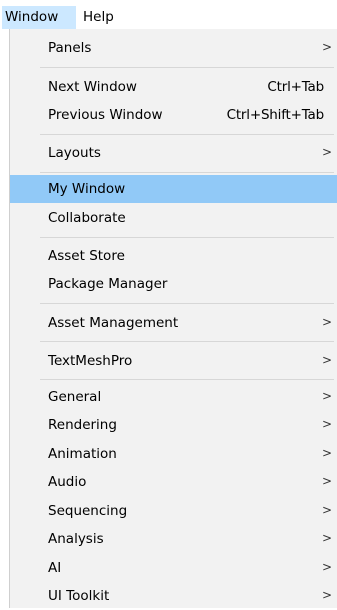  I want to click on menu-item-label: Previous Window, so click(105, 115).